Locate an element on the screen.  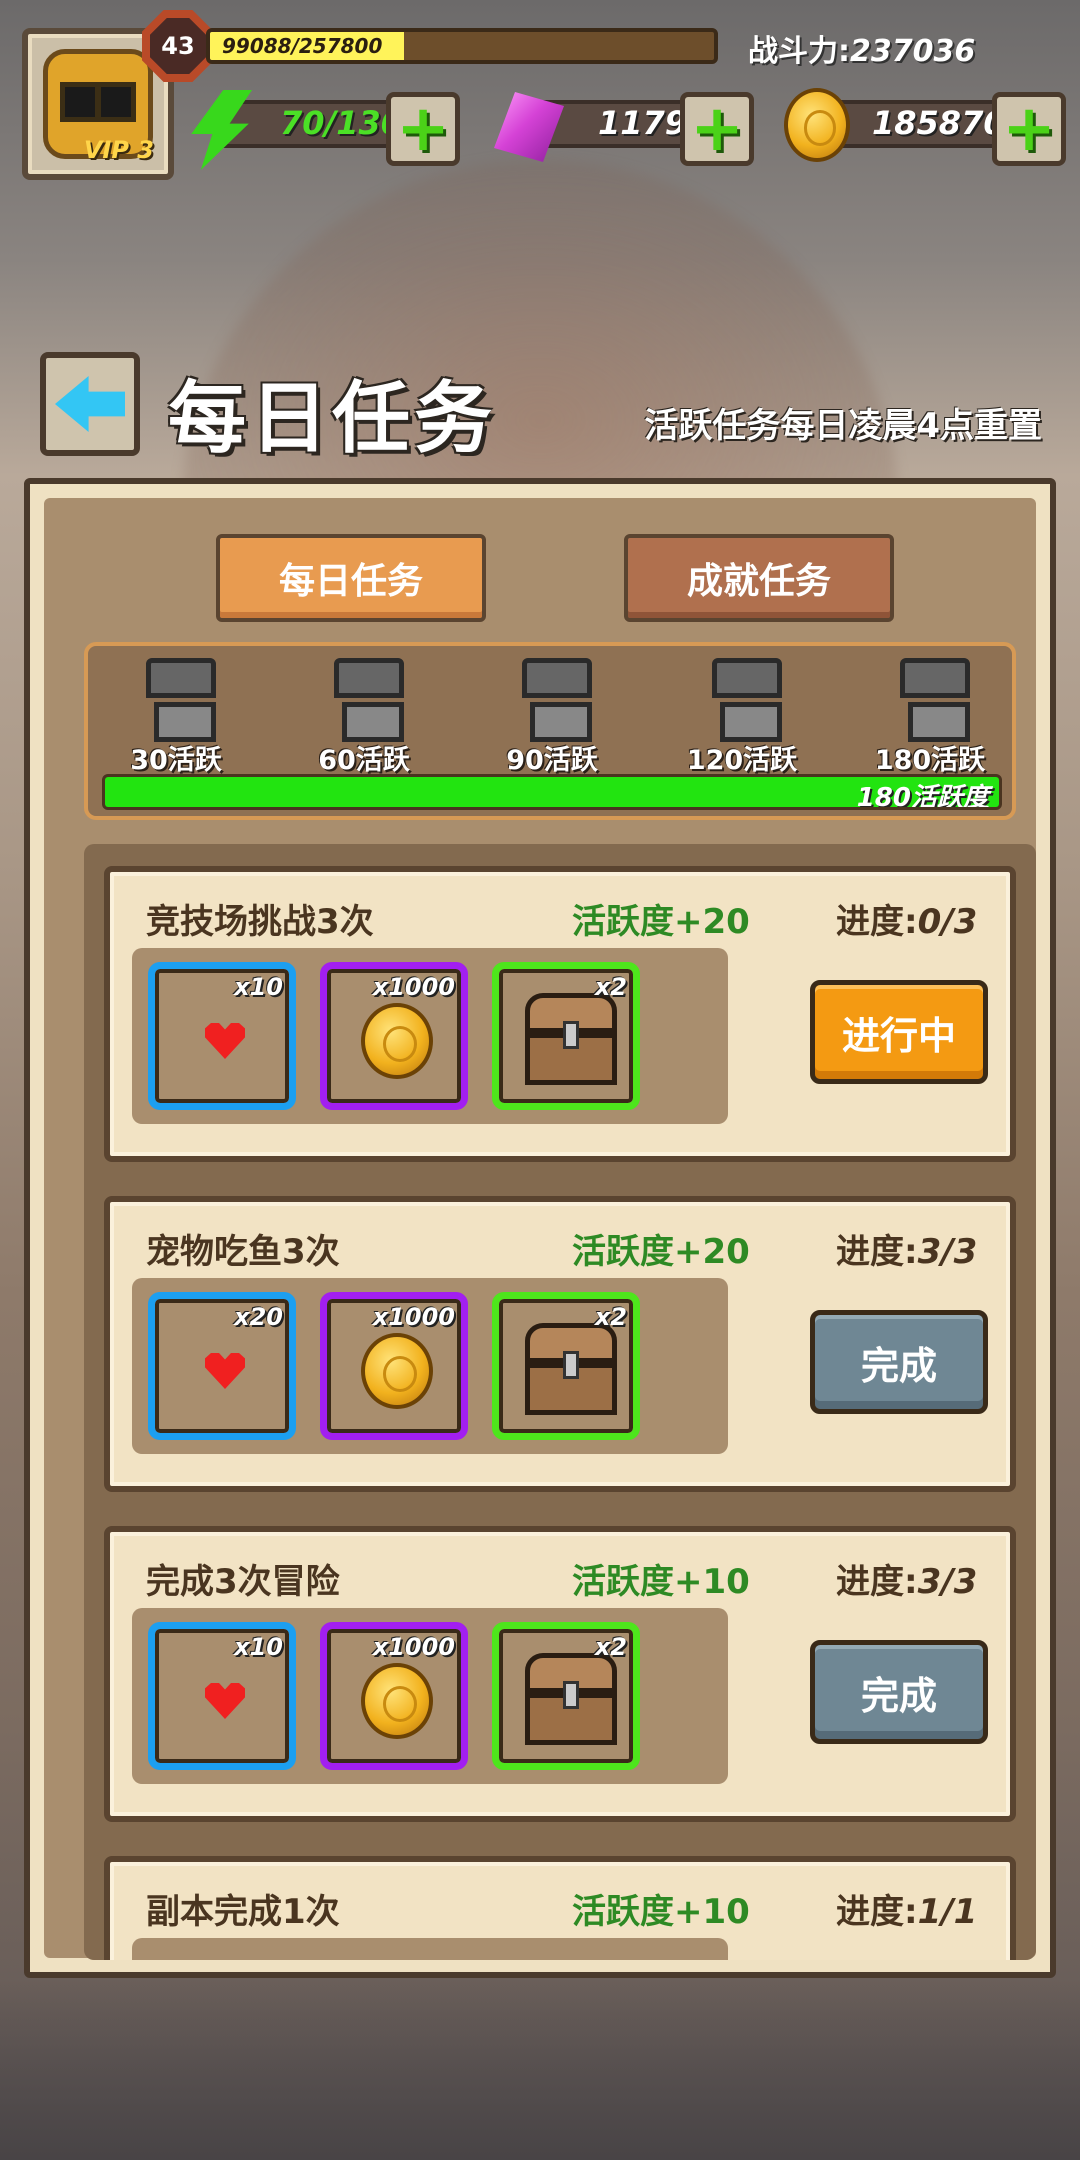
milestone-chest-180: 180活跃 is located at coordinates (930, 715).